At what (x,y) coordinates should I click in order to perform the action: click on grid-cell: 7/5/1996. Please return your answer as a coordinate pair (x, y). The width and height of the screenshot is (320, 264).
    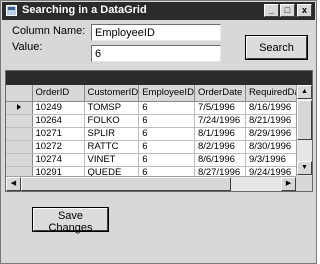
    Looking at the image, I should click on (220, 108).